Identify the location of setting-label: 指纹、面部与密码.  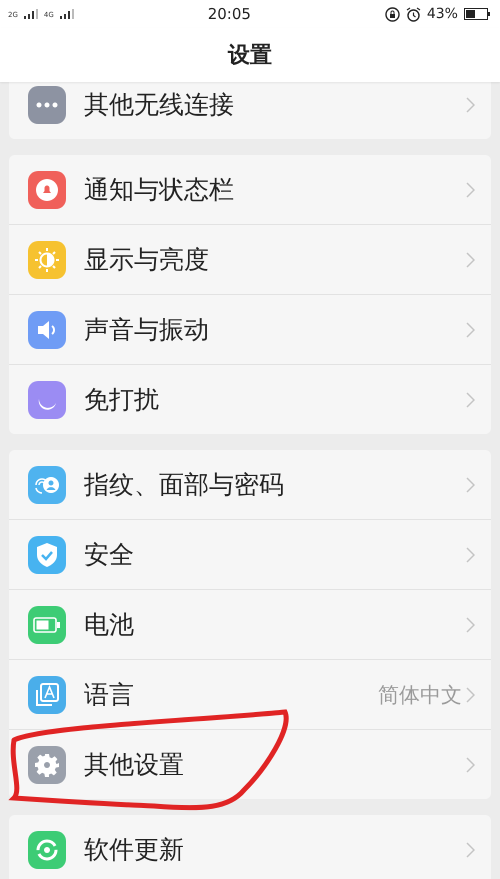
(275, 484).